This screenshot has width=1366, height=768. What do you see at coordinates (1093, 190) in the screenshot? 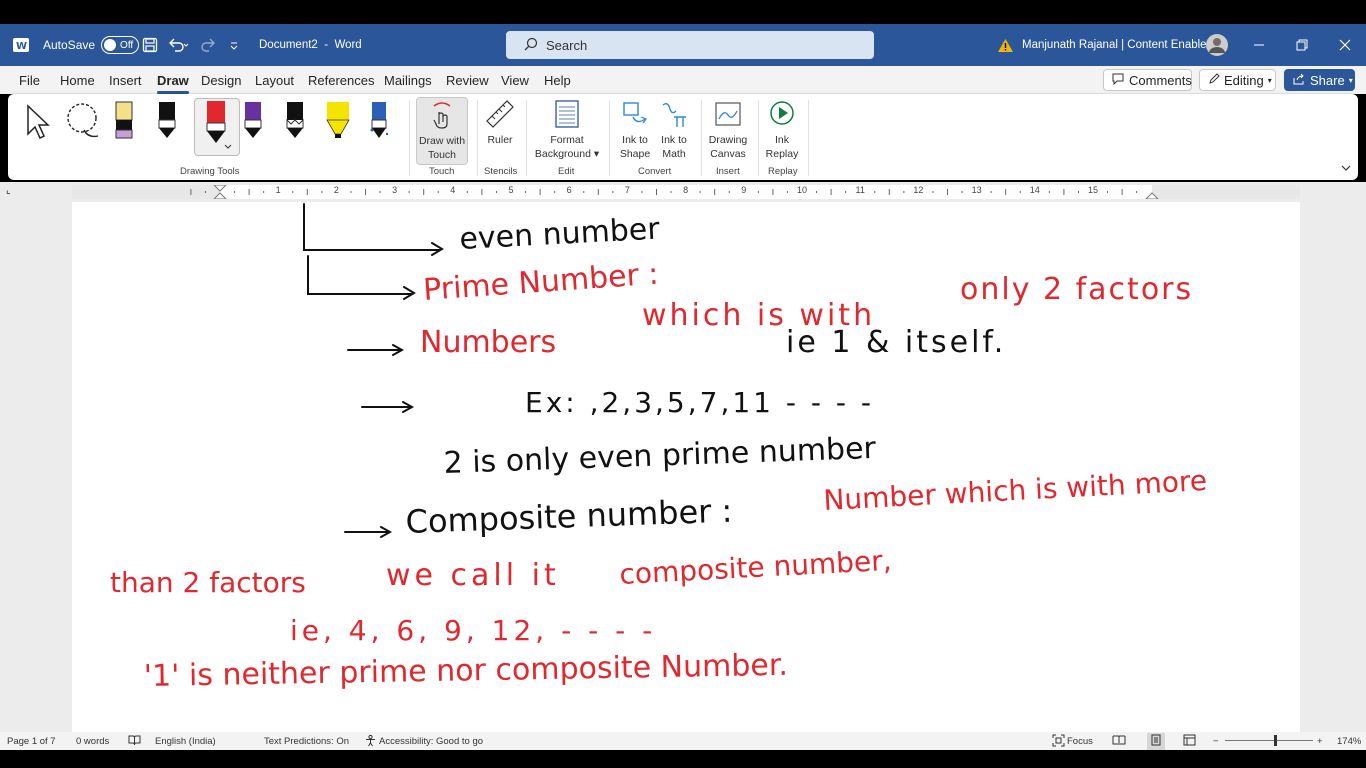
I see `ruler-number: 15` at bounding box center [1093, 190].